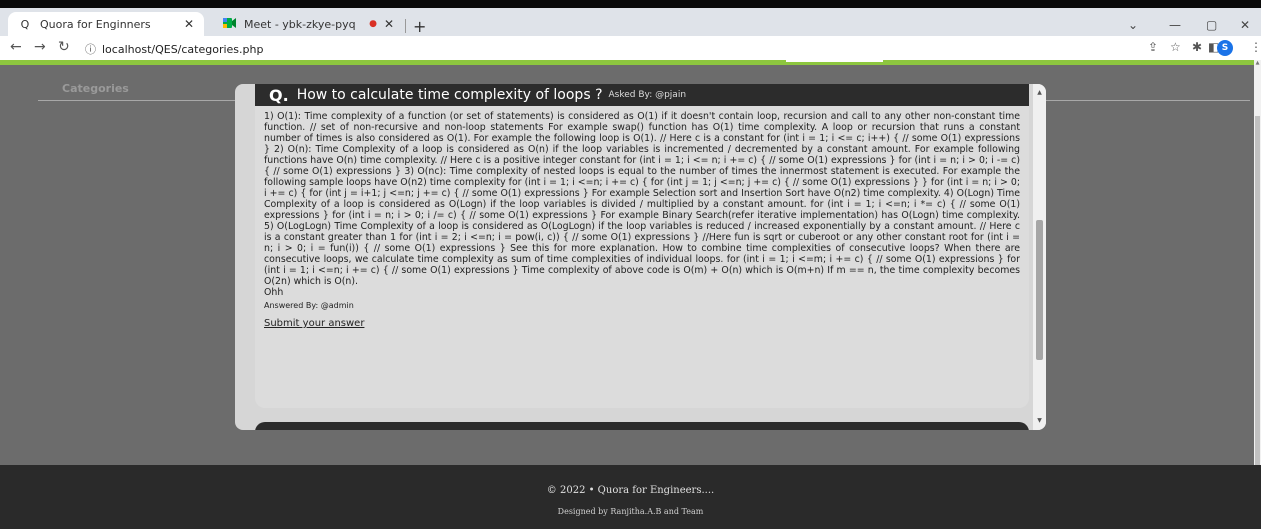  Describe the element at coordinates (642, 426) in the screenshot. I see `next-question-header` at that location.